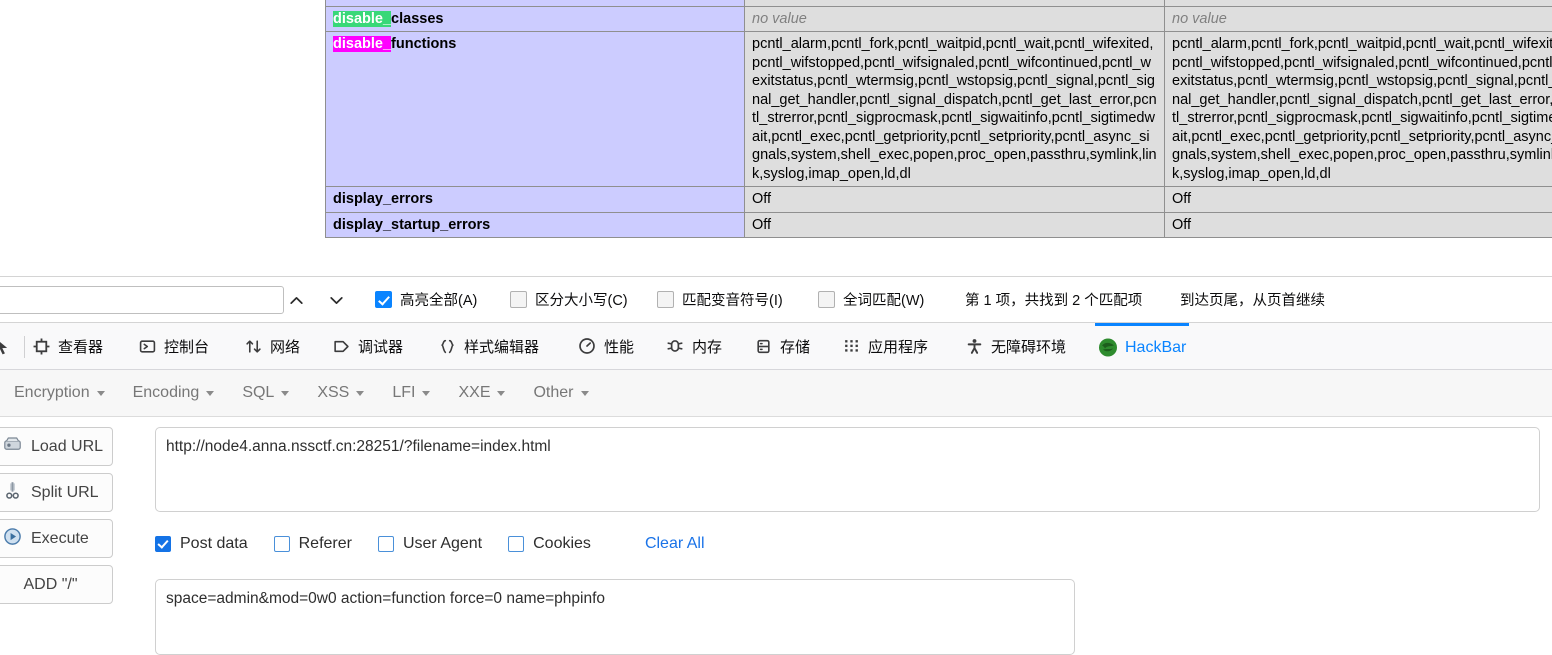 The image size is (1552, 655). I want to click on directive-name: display_startup_errors, so click(411, 225).